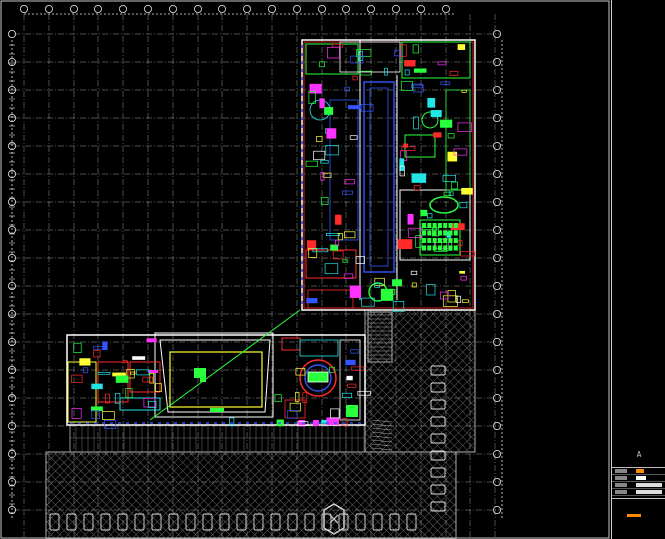 The height and width of the screenshot is (539, 665). What do you see at coordinates (217, 438) in the screenshot?
I see `road-strip-lines` at bounding box center [217, 438].